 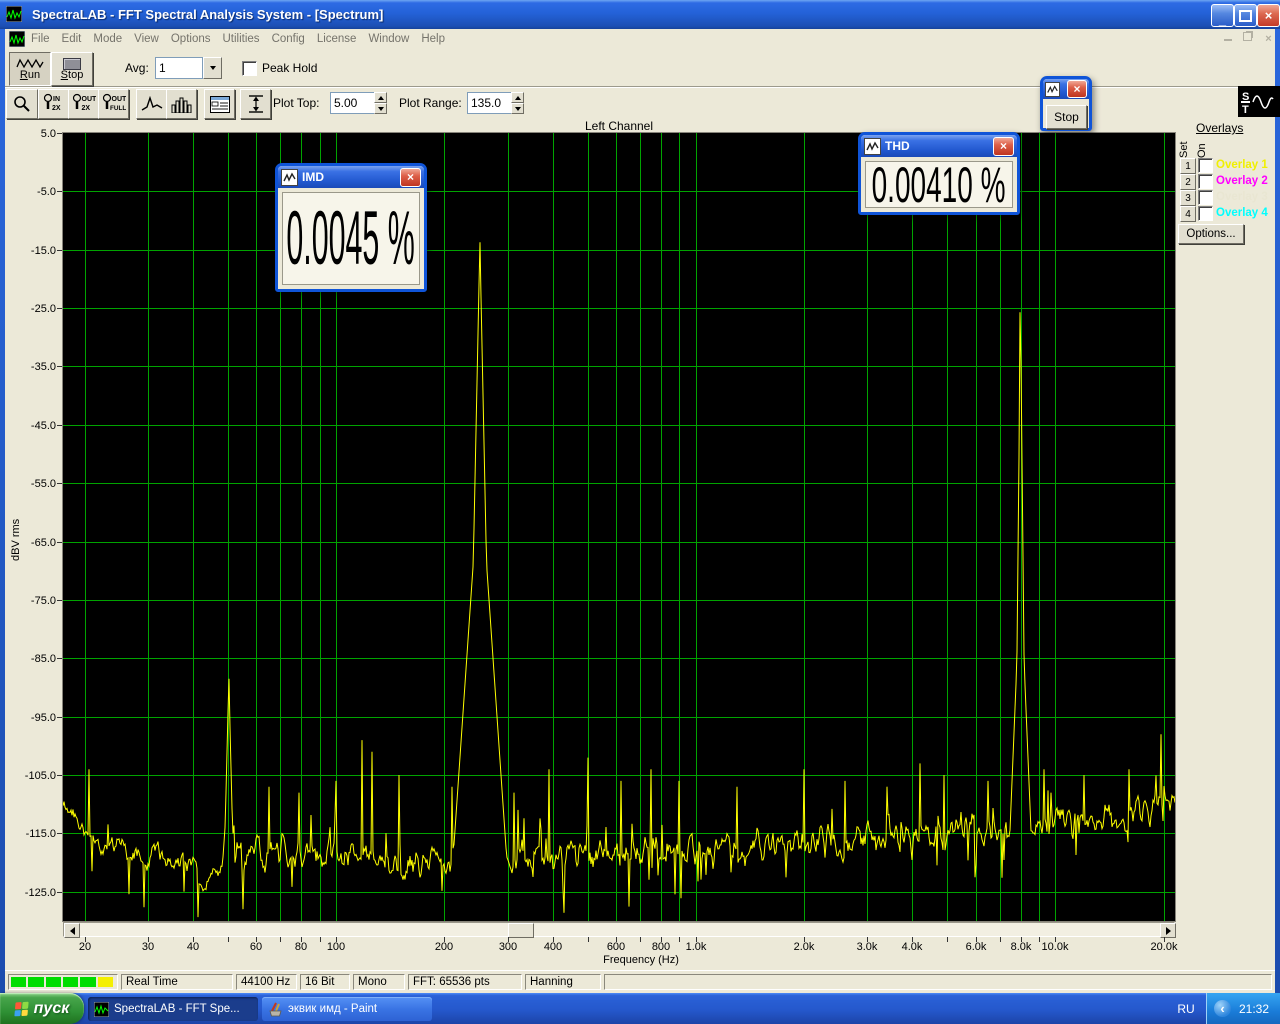 What do you see at coordinates (113, 104) in the screenshot?
I see `zoom-out-full-button: OUT FULL` at bounding box center [113, 104].